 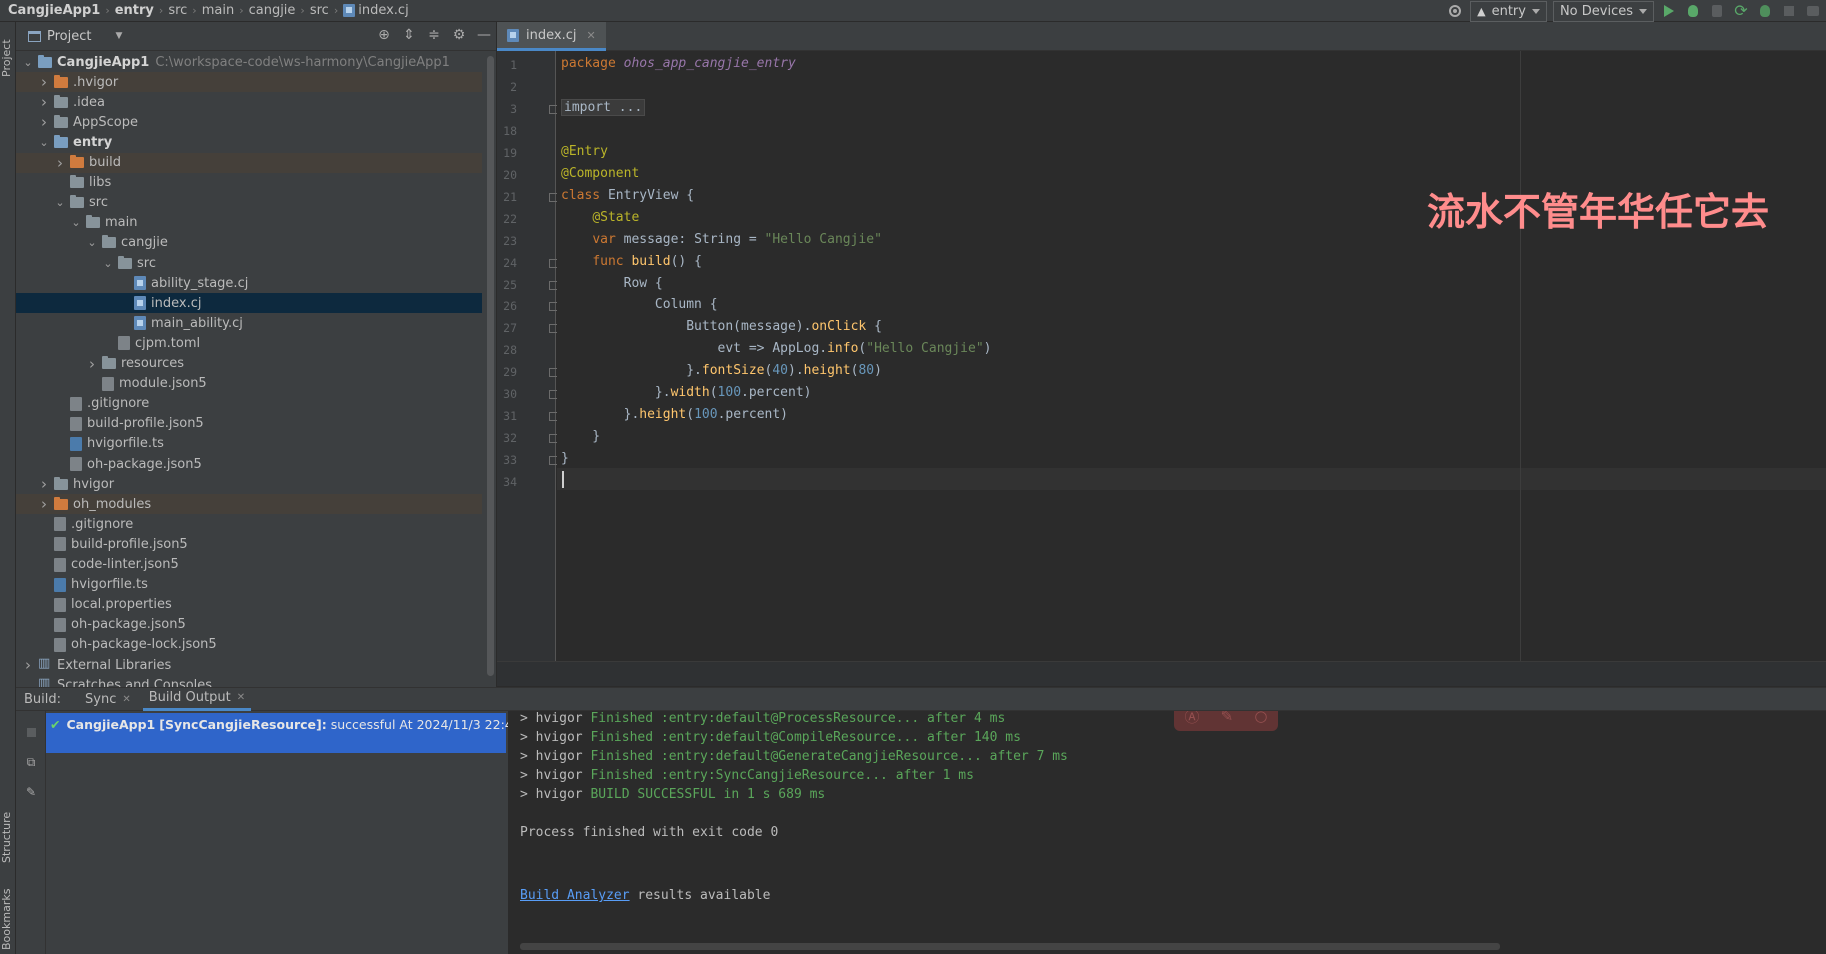 What do you see at coordinates (649, 833) in the screenshot?
I see `console-line: Process finished with exit code 0` at bounding box center [649, 833].